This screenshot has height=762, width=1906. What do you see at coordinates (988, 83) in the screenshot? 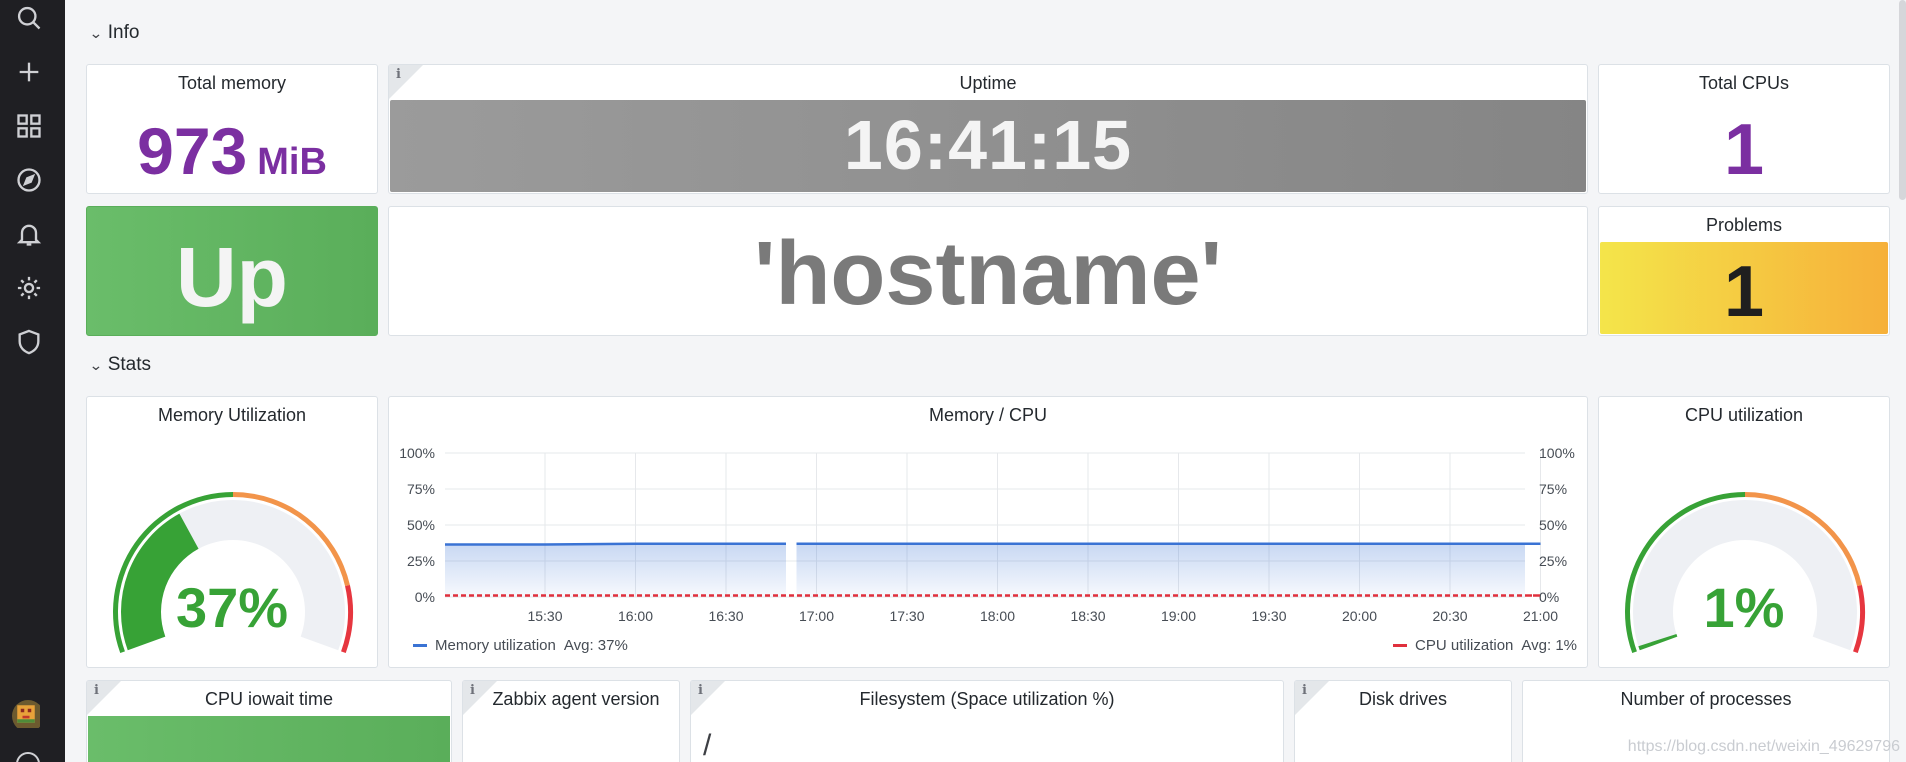
I see `panel-title: Uptime` at bounding box center [988, 83].